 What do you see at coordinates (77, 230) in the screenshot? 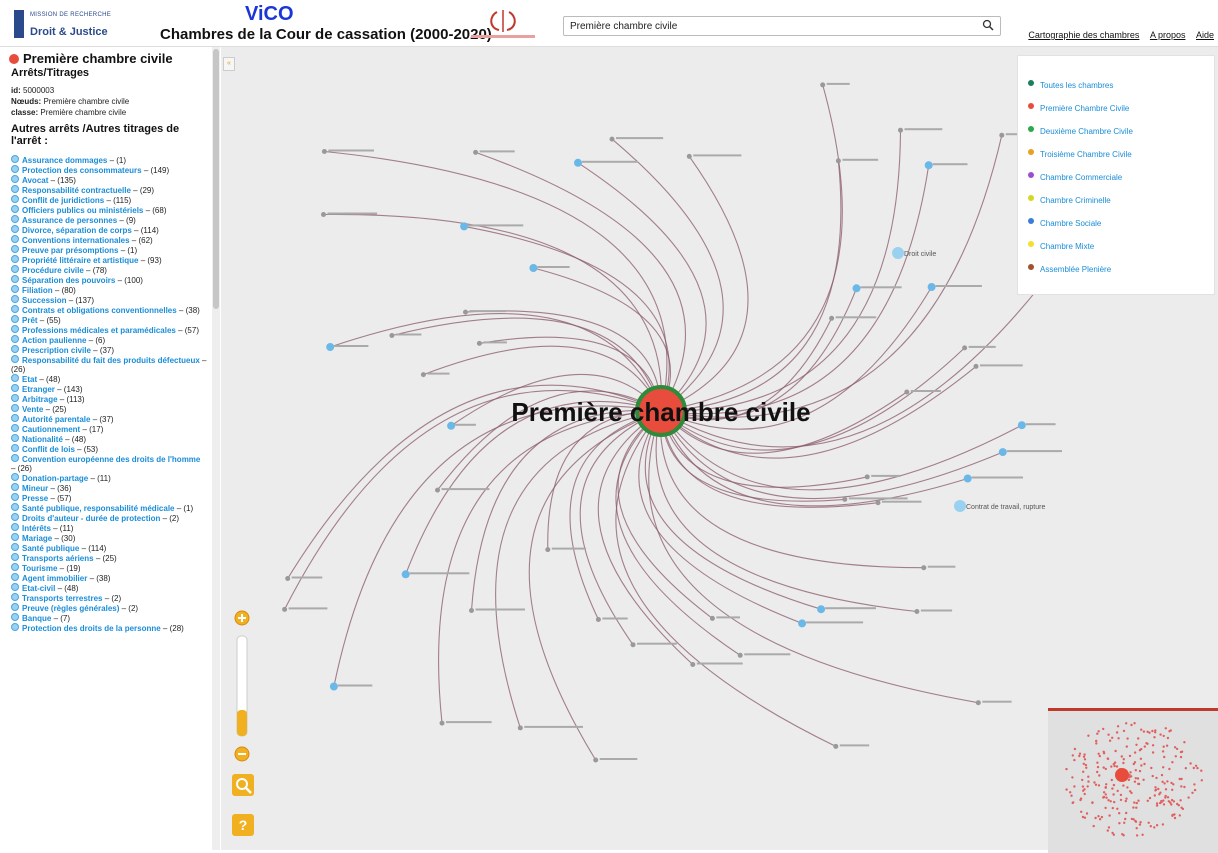
I see `arret-label: Divorce, séparation de corps` at bounding box center [77, 230].